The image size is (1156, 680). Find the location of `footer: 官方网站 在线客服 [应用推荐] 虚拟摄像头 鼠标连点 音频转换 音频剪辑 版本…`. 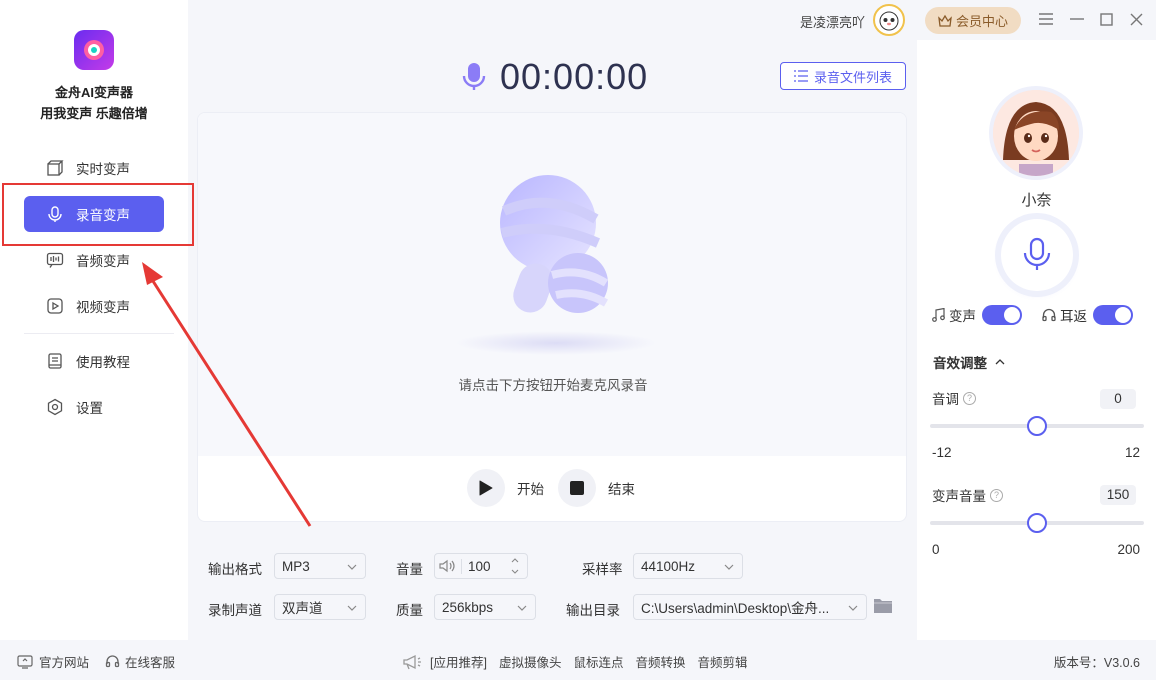

footer: 官方网站 在线客服 [应用推荐] 虚拟摄像头 鼠标连点 音频转换 音频剪辑 版本… is located at coordinates (578, 660).